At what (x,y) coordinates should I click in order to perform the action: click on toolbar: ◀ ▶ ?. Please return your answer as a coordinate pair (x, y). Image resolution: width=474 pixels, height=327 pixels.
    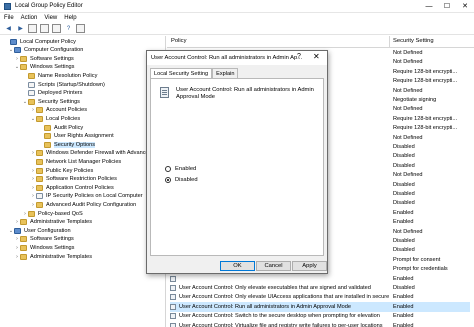
    Looking at the image, I should click on (237, 29).